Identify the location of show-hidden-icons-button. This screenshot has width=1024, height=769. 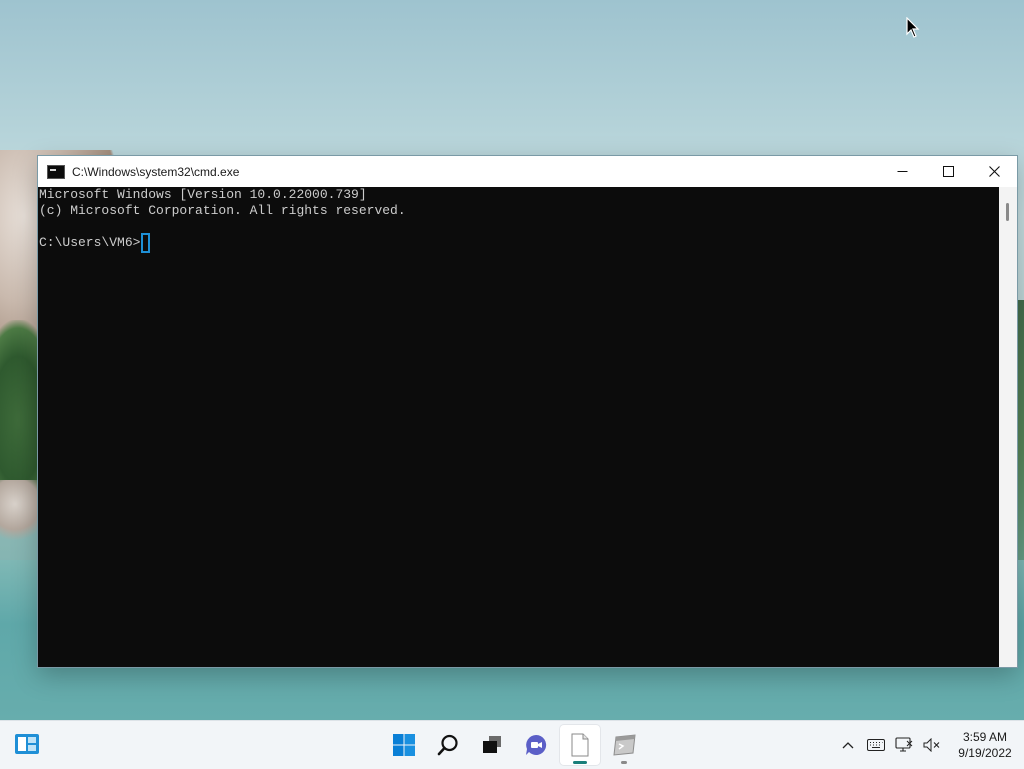
(848, 745).